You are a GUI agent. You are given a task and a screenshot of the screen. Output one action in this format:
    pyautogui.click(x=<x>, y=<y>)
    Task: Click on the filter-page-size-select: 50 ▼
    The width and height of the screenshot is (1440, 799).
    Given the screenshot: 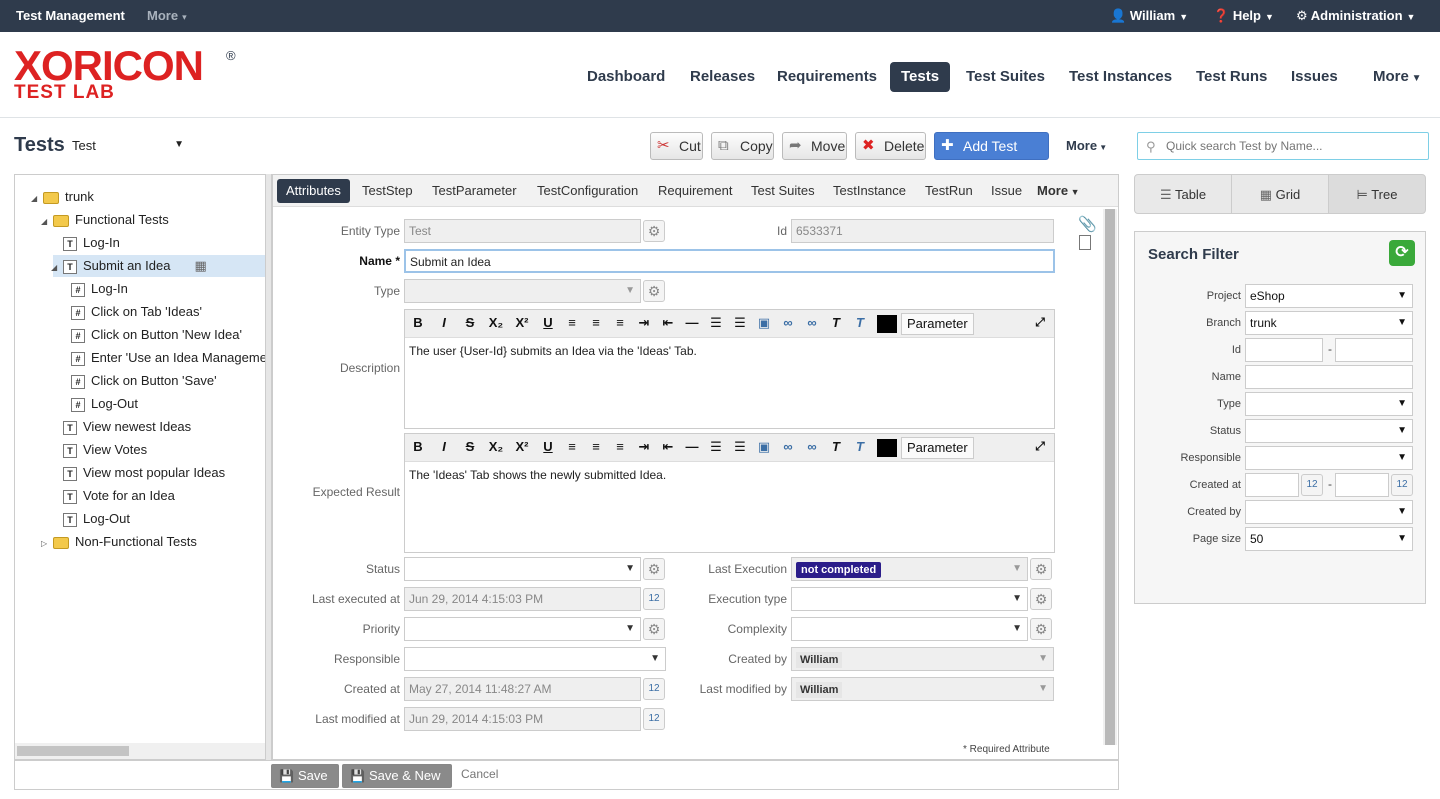 What is the action you would take?
    pyautogui.click(x=1329, y=539)
    